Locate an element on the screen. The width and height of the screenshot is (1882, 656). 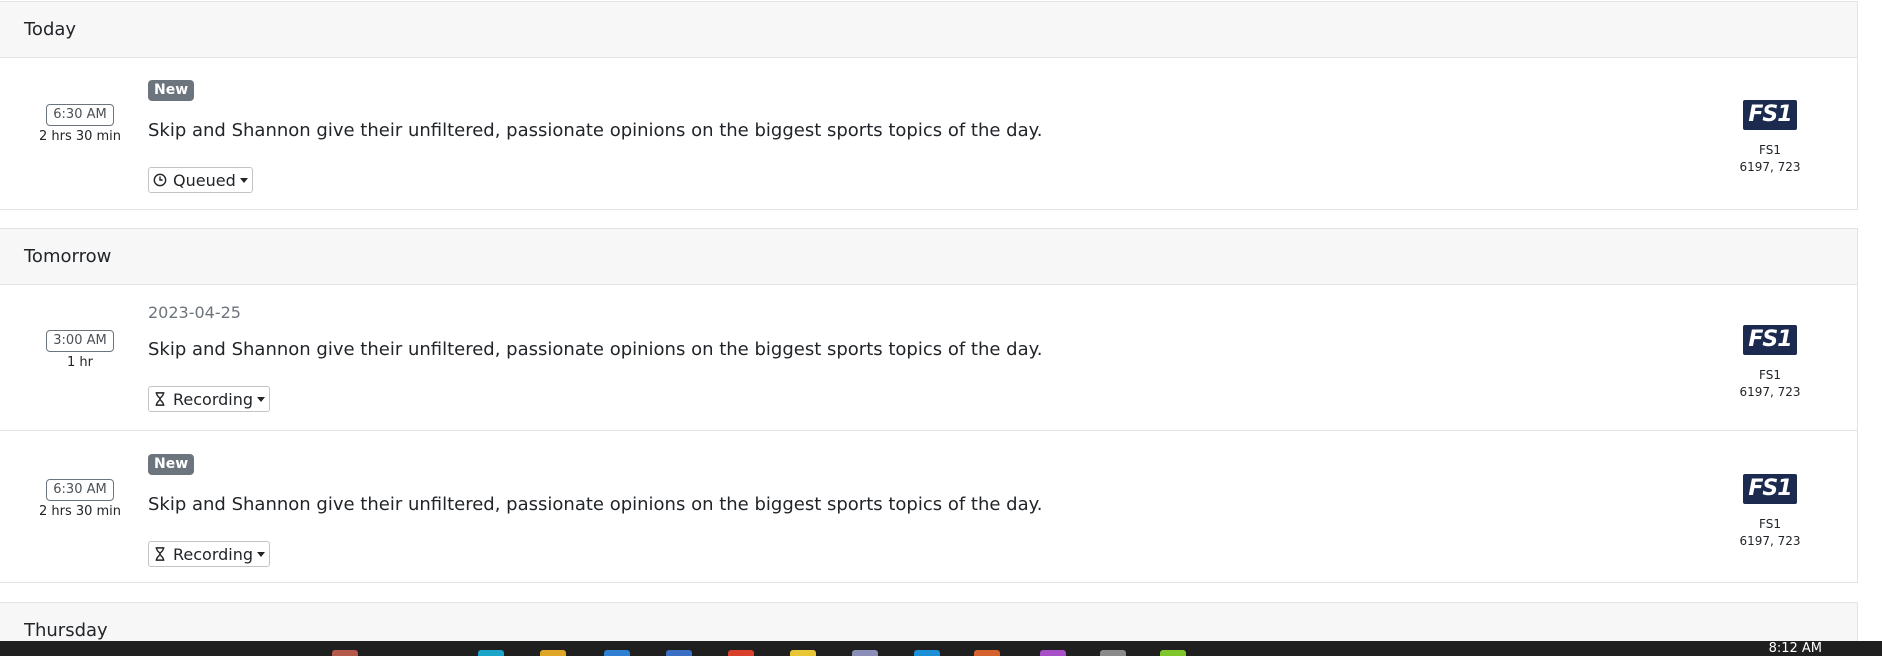
start-time-badge: 3:00 AM is located at coordinates (80, 341).